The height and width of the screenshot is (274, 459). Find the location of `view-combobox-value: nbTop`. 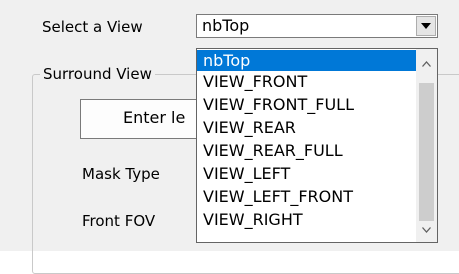

view-combobox-value: nbTop is located at coordinates (226, 25).